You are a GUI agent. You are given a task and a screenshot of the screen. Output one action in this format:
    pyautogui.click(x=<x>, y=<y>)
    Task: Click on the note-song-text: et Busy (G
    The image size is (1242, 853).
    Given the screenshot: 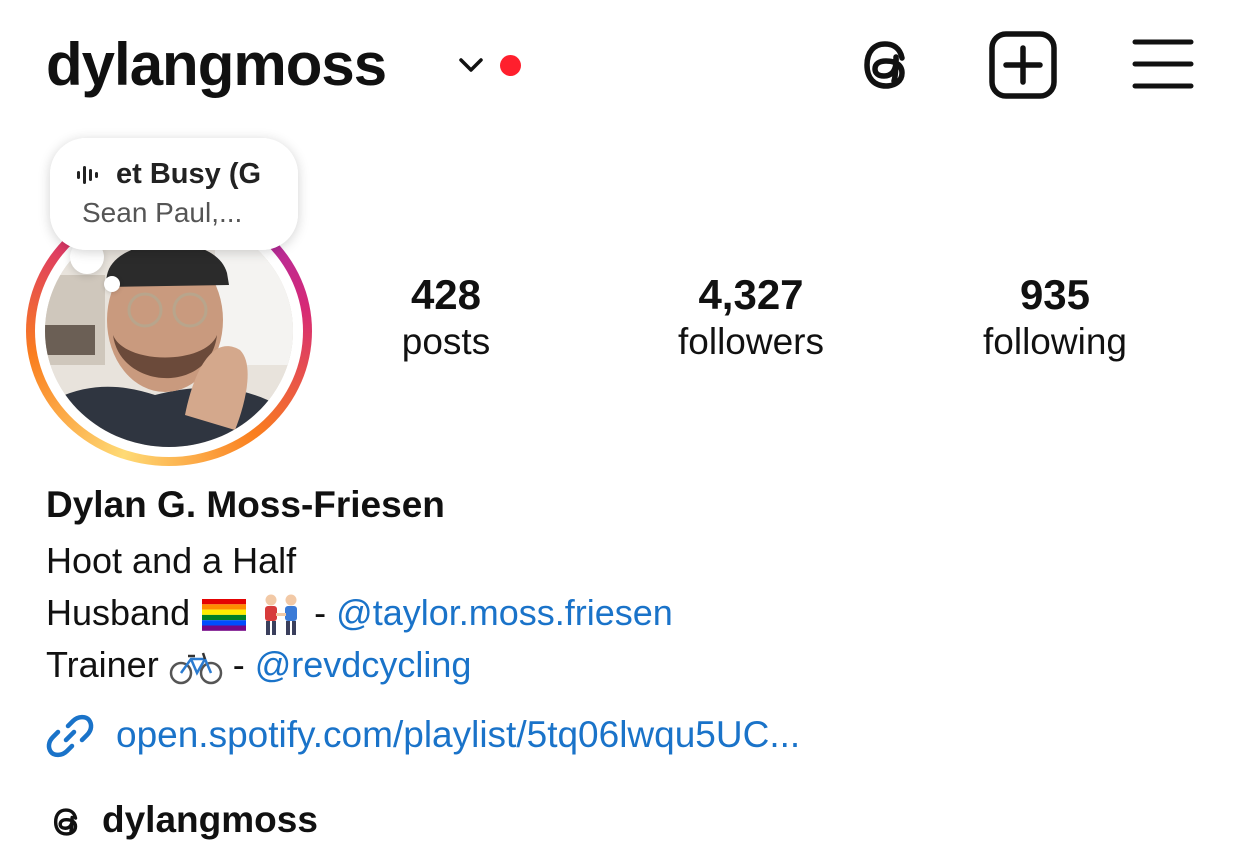 What is the action you would take?
    pyautogui.click(x=189, y=174)
    